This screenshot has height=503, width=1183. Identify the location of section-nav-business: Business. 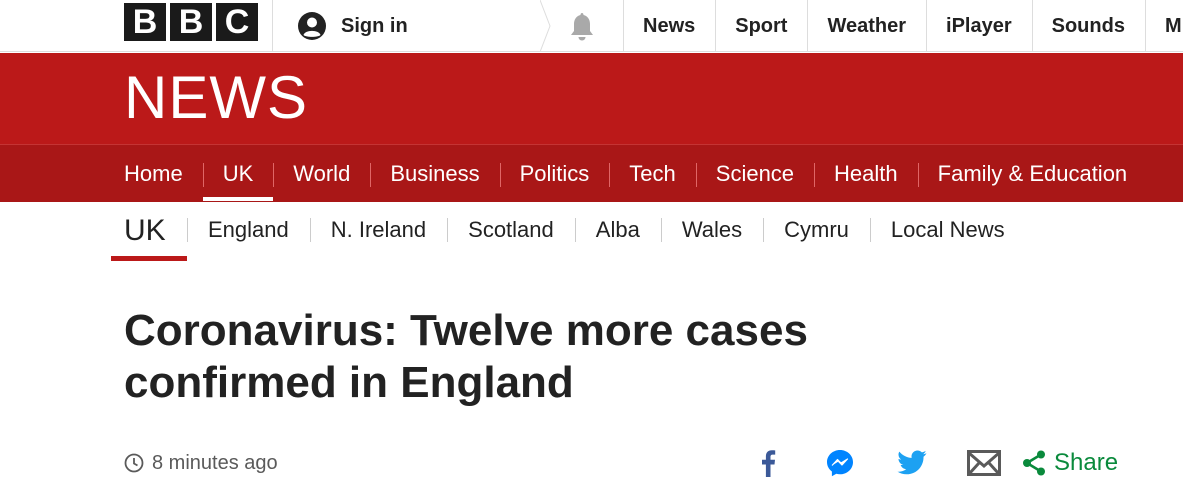
(434, 174).